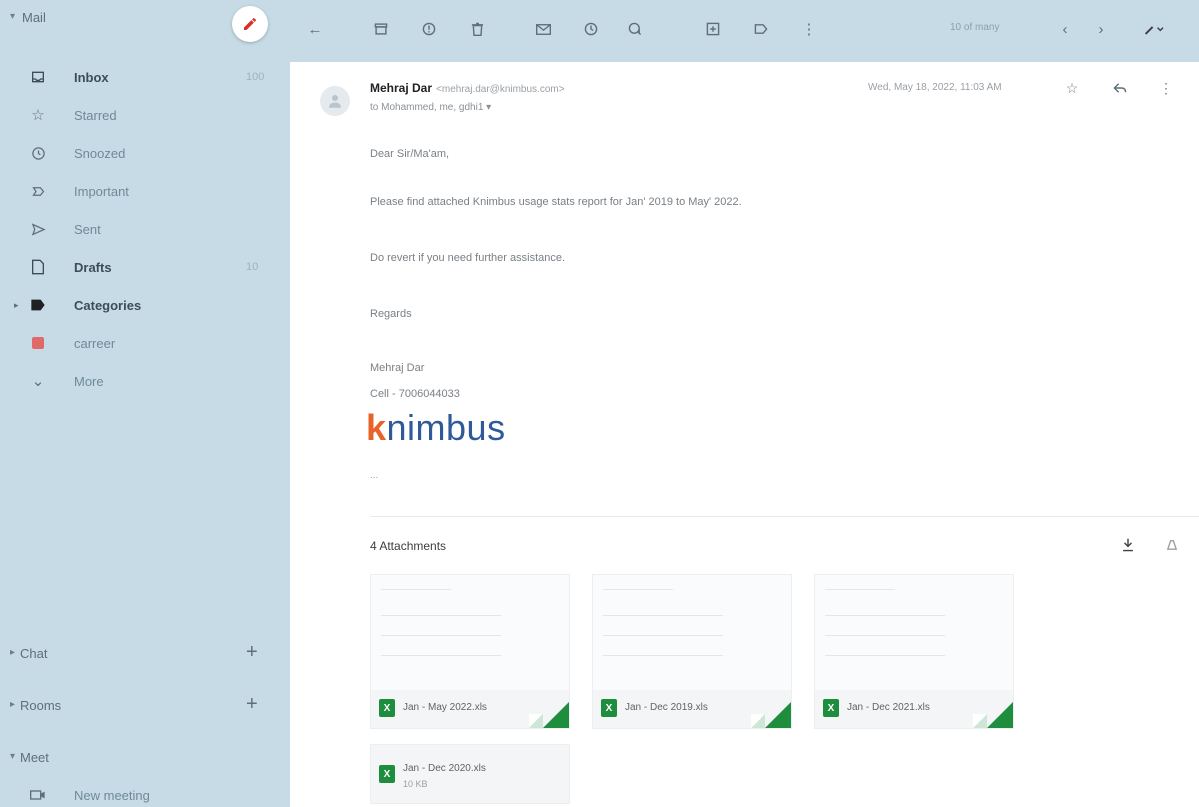 The image size is (1199, 807). I want to click on back-arrow-icon: ←, so click(315, 29).